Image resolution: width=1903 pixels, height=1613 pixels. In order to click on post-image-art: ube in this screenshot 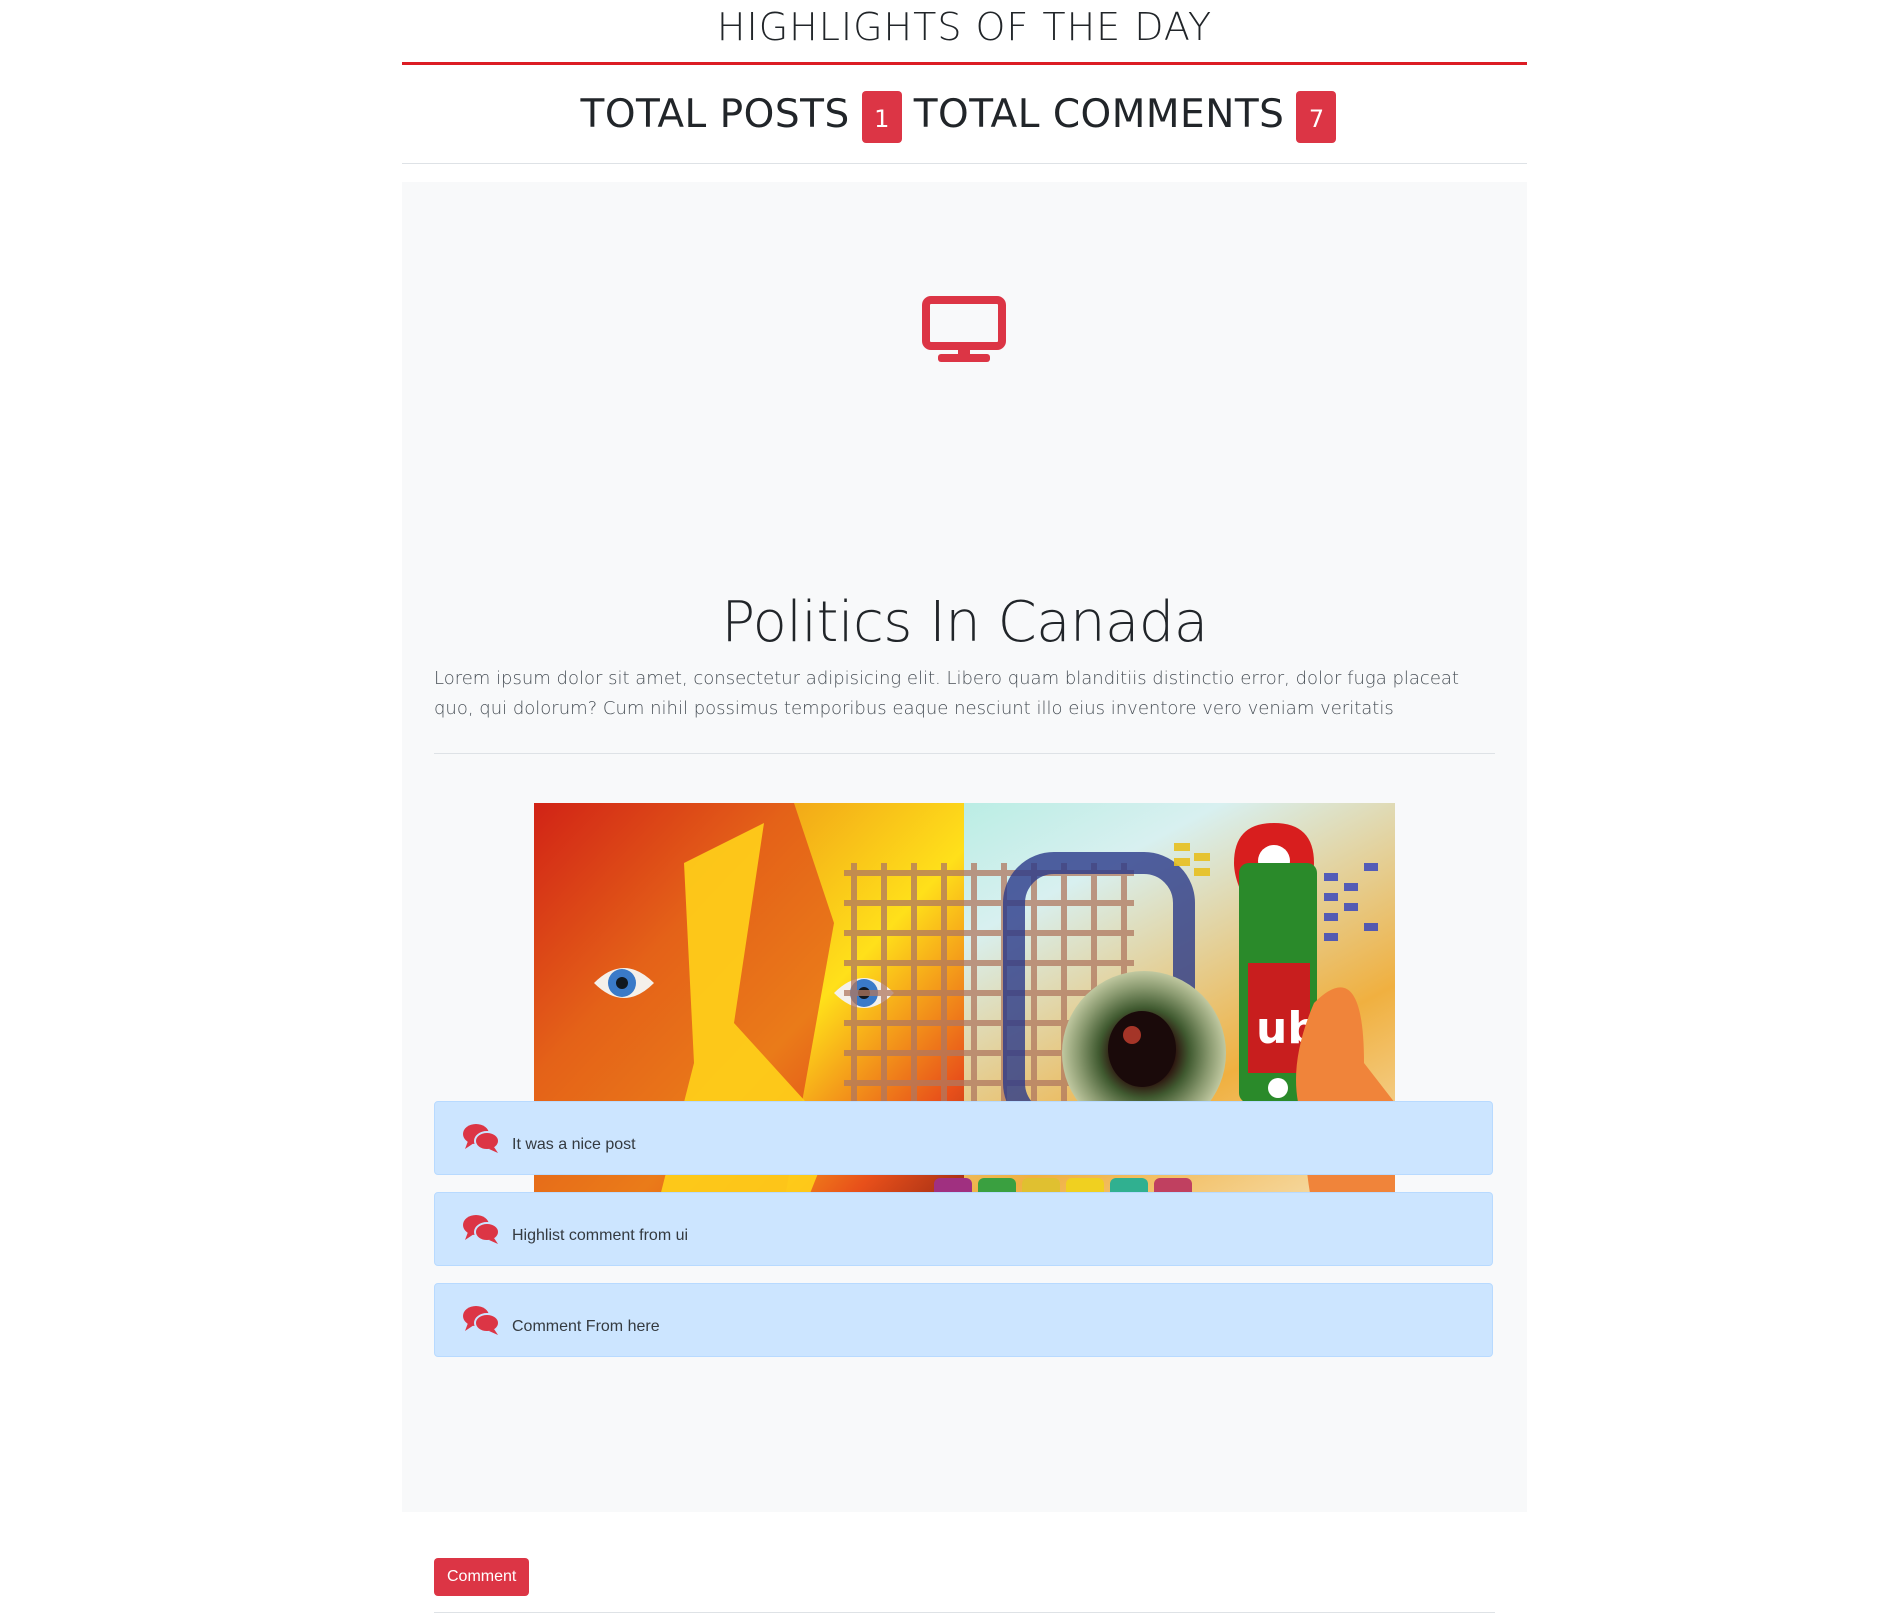, I will do `click(964, 1031)`.